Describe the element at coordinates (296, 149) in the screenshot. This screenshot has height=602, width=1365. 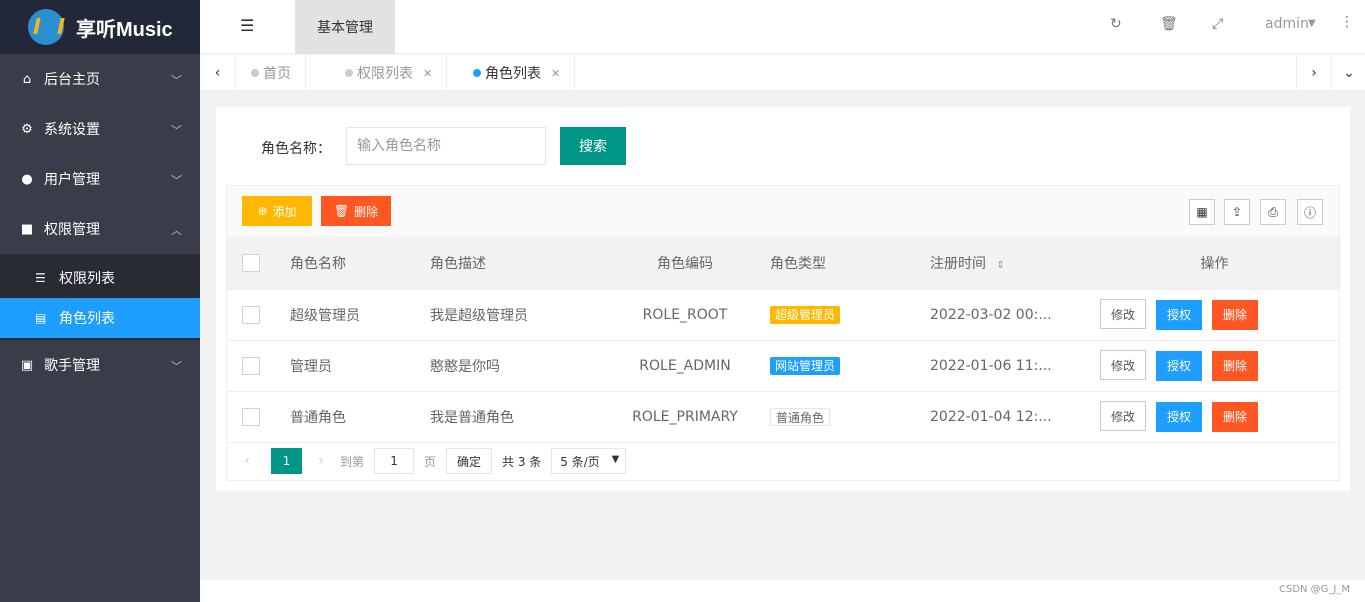
I see `search-label: 角色名称：` at that location.